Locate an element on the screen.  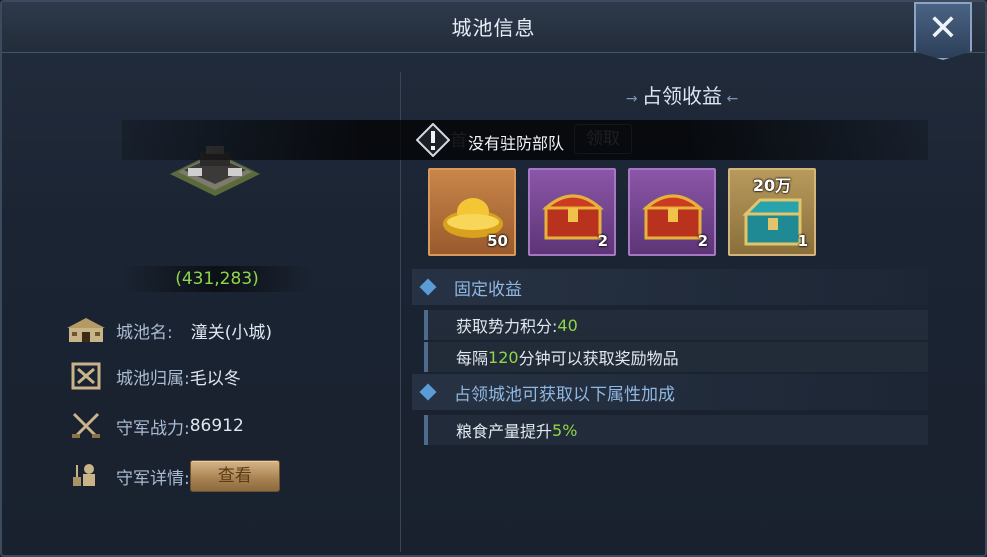
no-garrison-notice: 没有驻防部队 is located at coordinates (516, 143).